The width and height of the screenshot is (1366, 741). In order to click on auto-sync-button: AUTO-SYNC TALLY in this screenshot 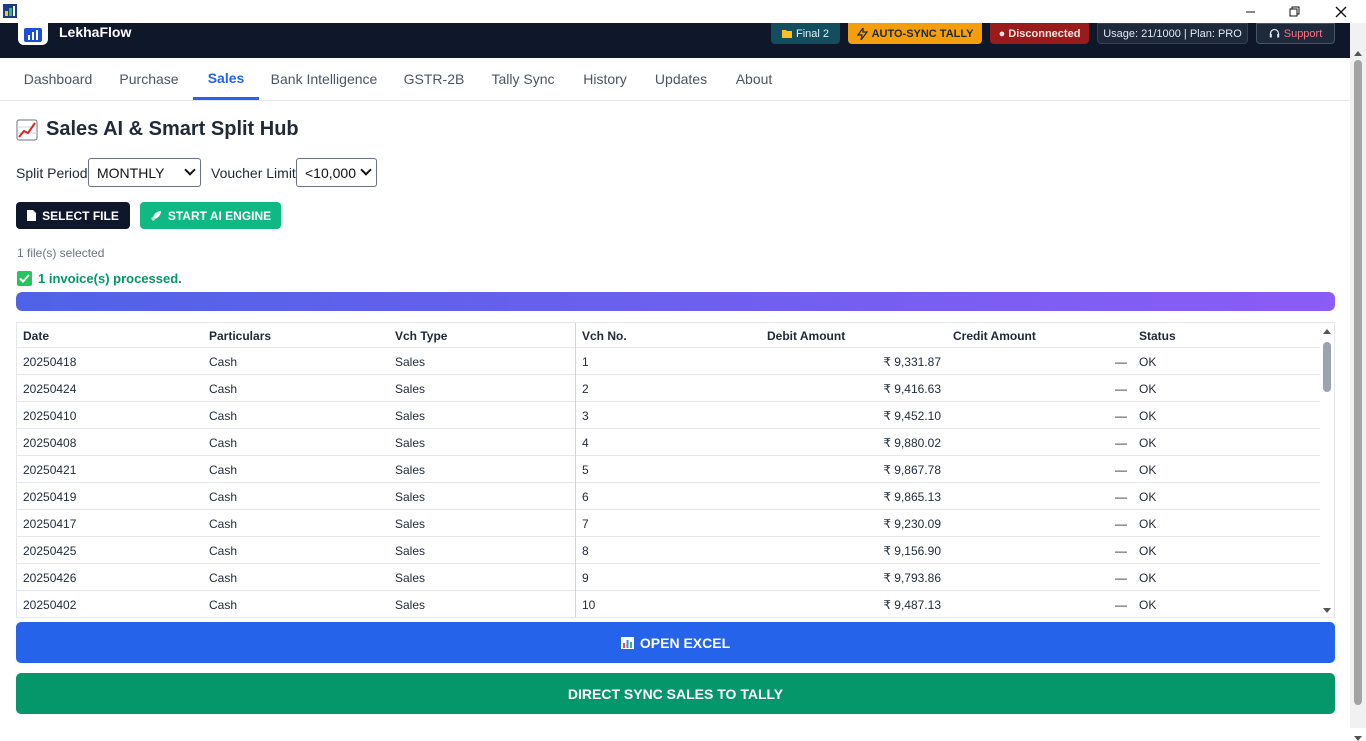, I will do `click(915, 33)`.